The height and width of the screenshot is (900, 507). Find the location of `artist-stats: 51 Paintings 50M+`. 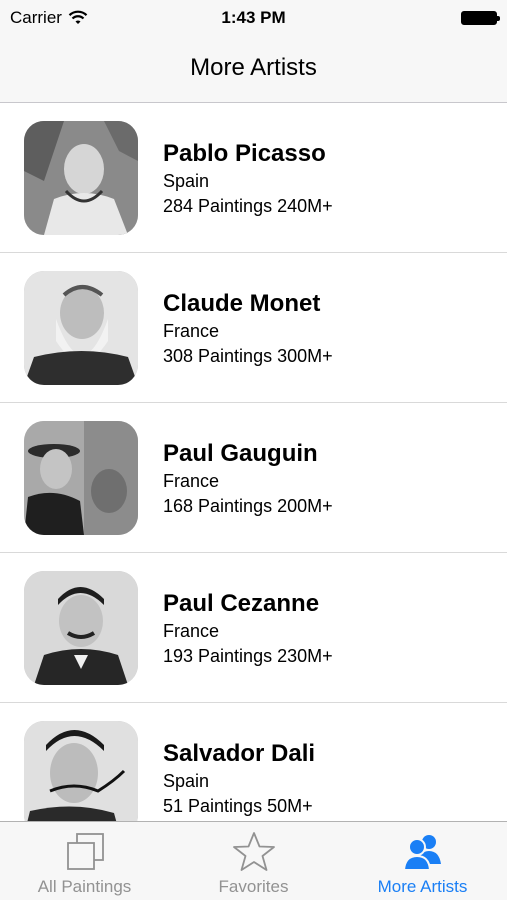

artist-stats: 51 Paintings 50M+ is located at coordinates (238, 806).